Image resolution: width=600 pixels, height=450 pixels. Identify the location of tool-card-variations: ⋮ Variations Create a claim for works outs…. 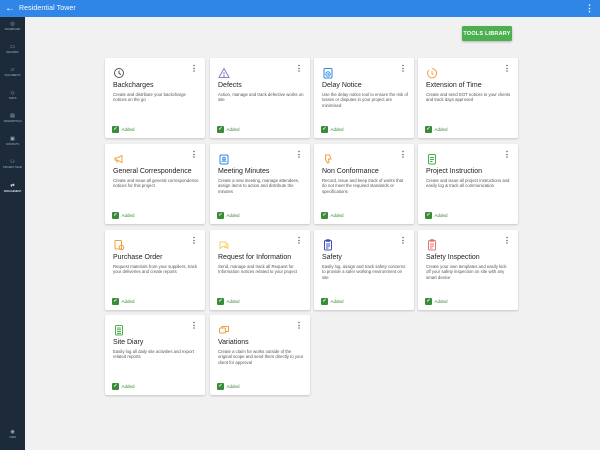
(260, 355).